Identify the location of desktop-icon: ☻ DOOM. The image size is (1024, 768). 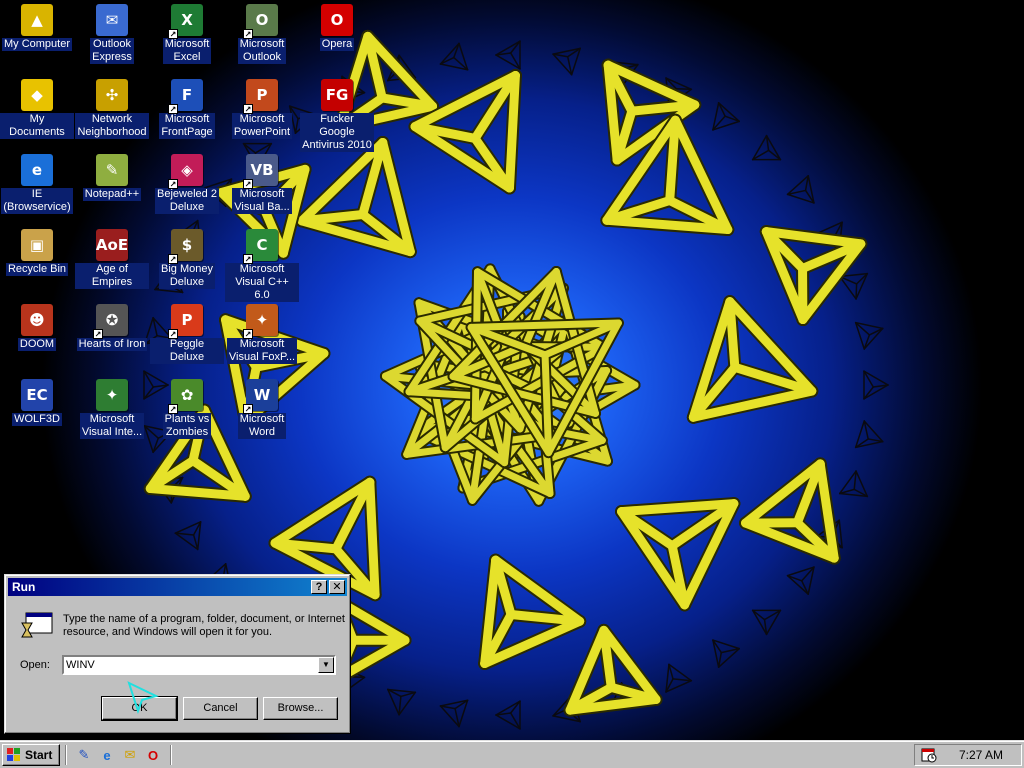
(37, 325).